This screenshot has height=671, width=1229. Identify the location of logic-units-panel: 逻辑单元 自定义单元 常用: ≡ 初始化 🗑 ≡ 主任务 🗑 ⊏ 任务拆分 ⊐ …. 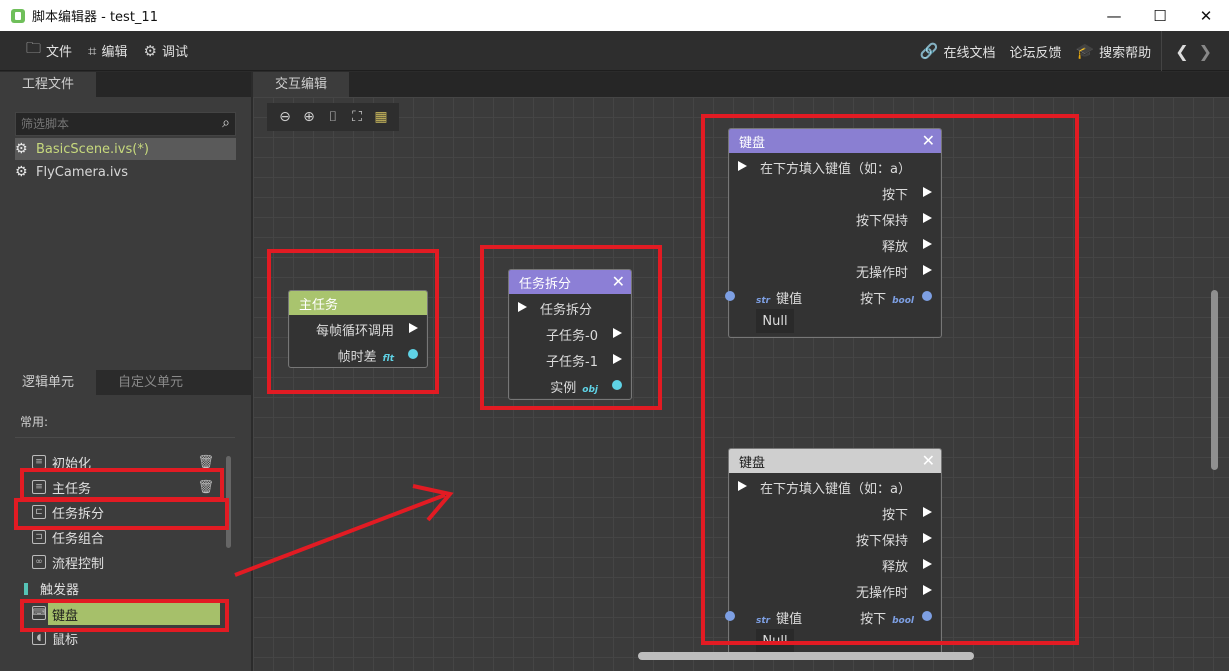
(125, 520).